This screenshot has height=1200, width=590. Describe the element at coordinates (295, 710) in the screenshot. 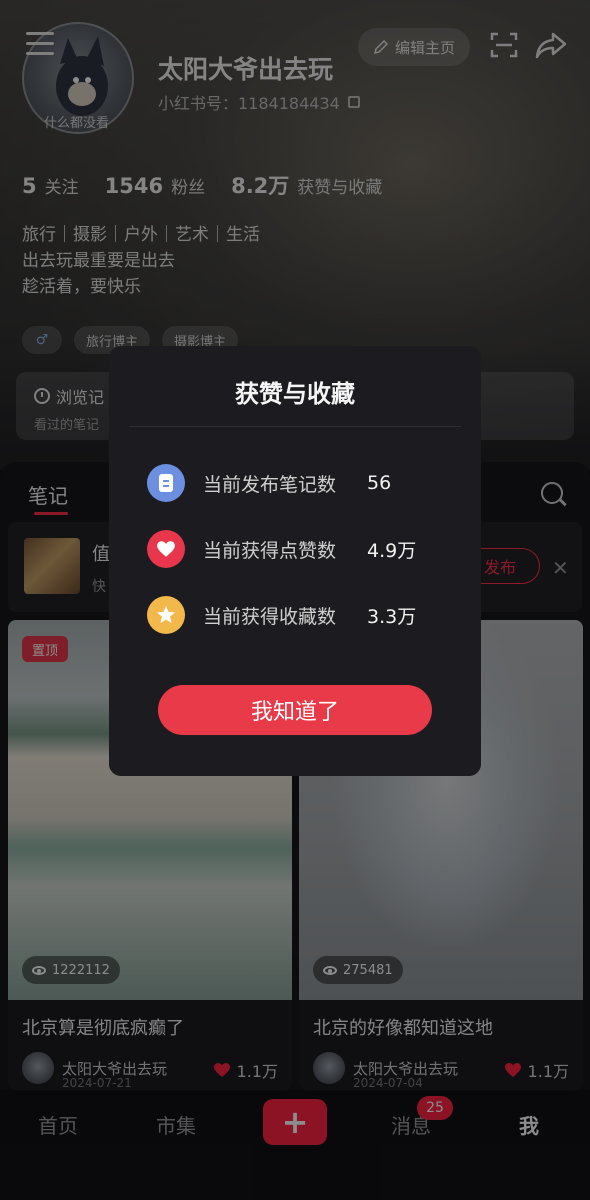

I see `got-it-button: 我知道了` at that location.